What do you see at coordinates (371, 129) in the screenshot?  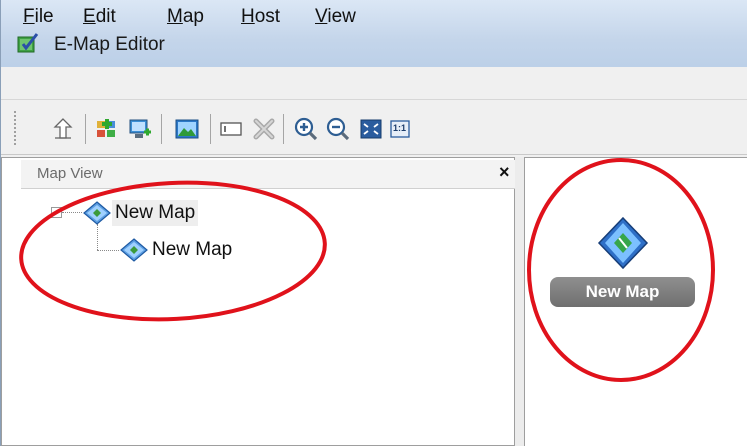 I see `fit-to-window-icon` at bounding box center [371, 129].